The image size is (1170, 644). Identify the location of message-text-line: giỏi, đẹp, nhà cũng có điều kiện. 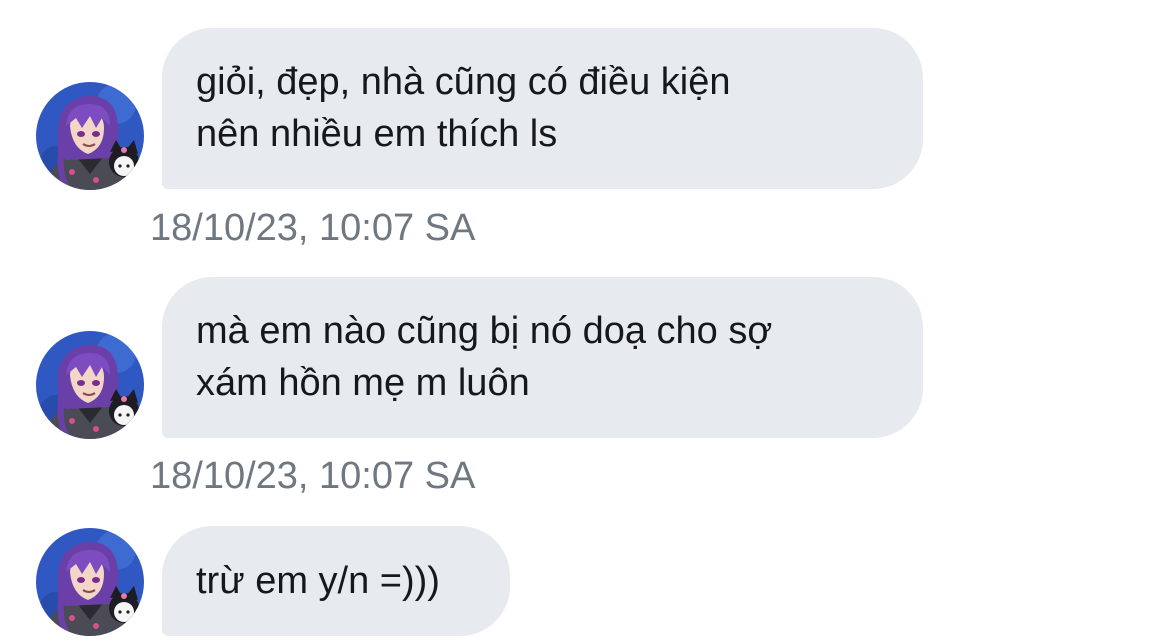
(463, 82).